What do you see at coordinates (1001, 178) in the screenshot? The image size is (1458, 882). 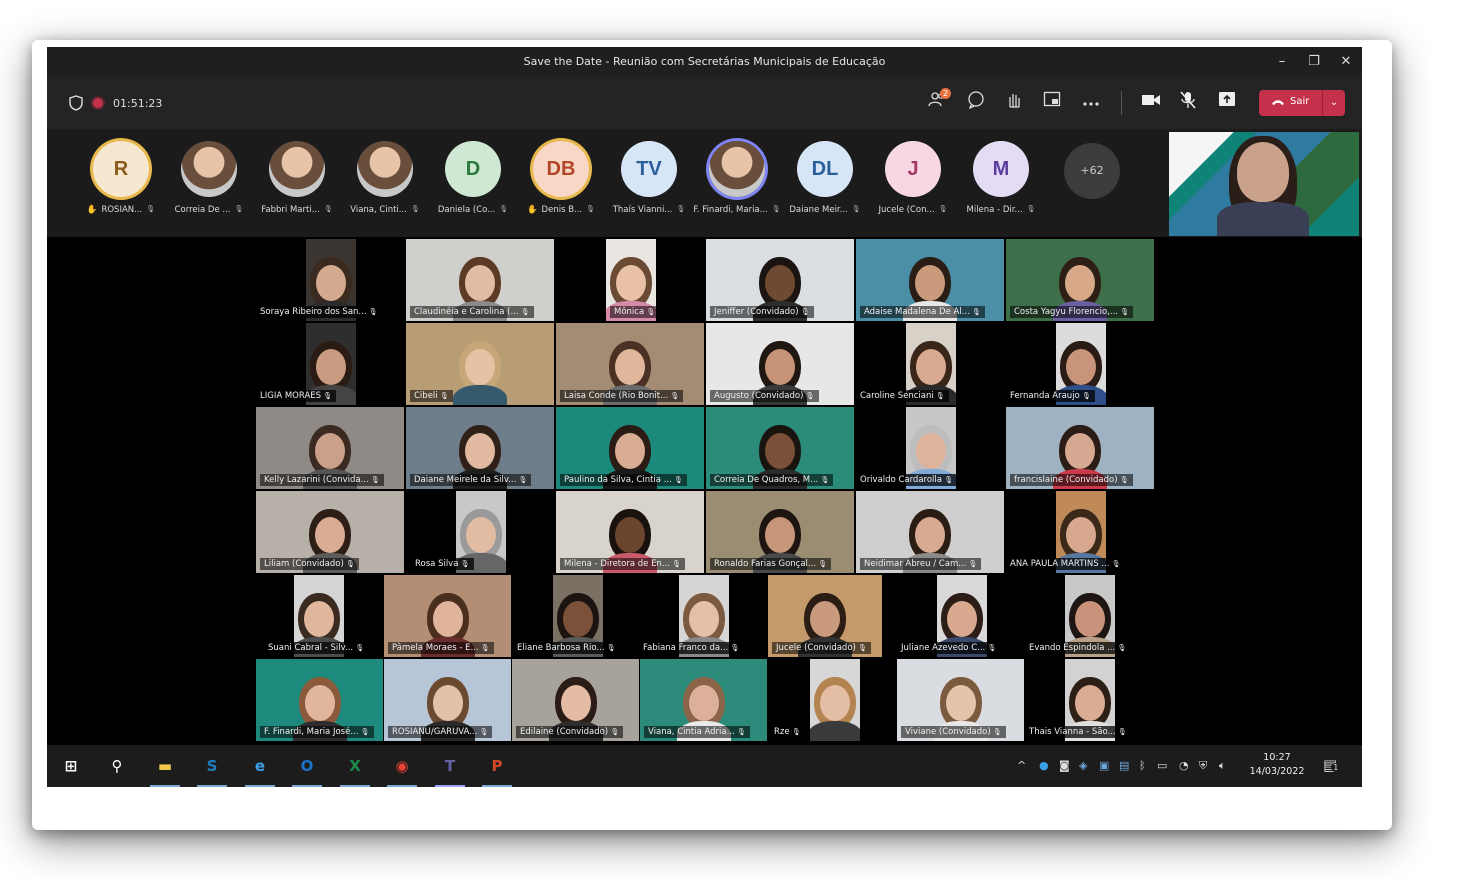 I see `strip-participant: M Milena - Dir... 🎙︎` at bounding box center [1001, 178].